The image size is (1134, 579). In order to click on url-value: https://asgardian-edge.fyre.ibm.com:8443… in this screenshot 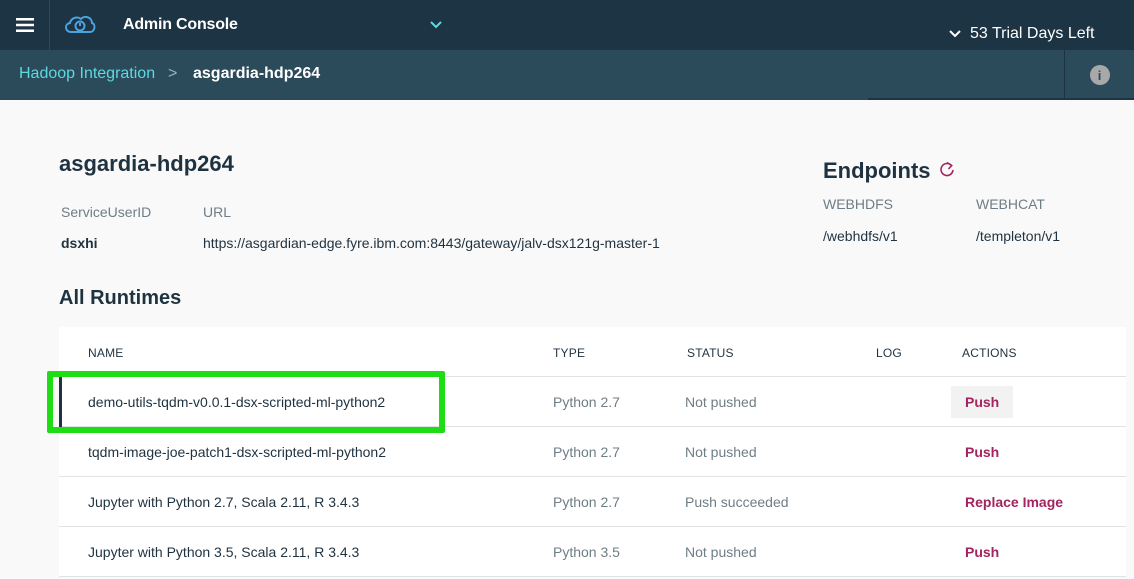, I will do `click(431, 243)`.